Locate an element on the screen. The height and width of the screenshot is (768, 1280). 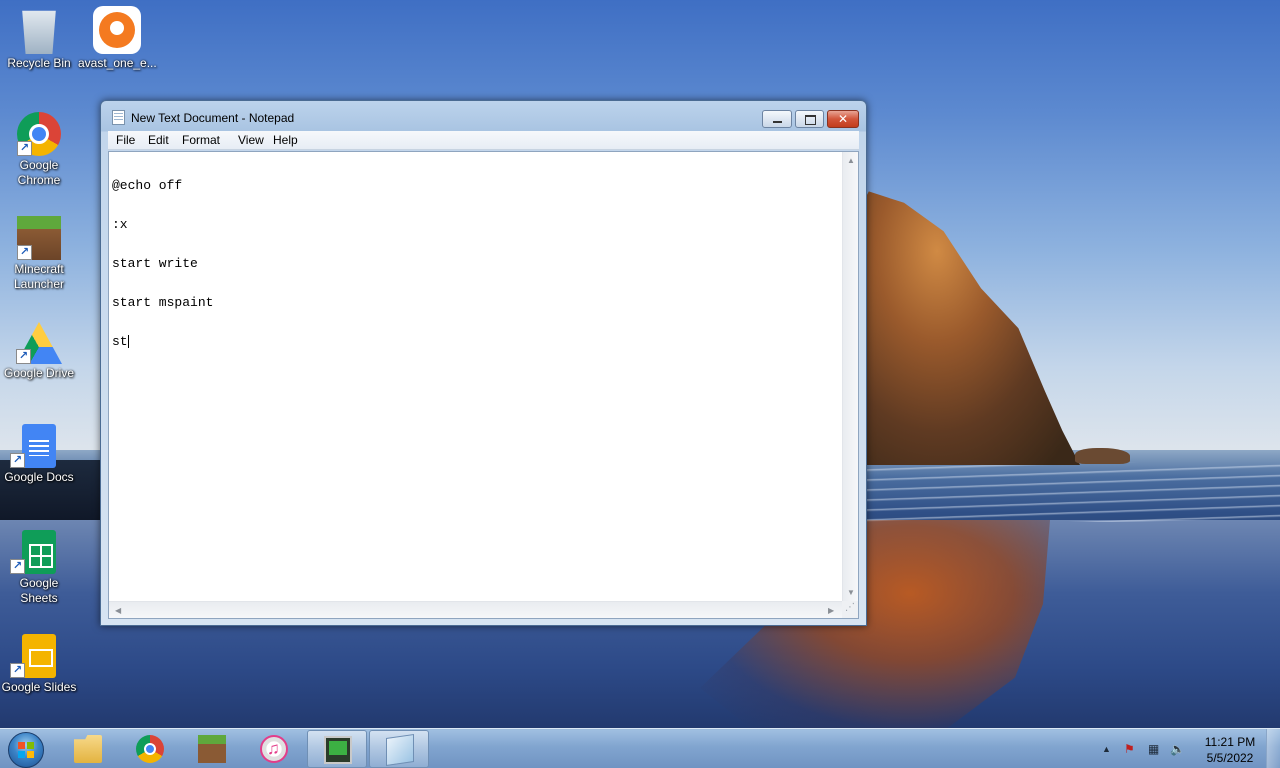
desktop-icon-label: Recycle Bin is located at coordinates (39, 63).